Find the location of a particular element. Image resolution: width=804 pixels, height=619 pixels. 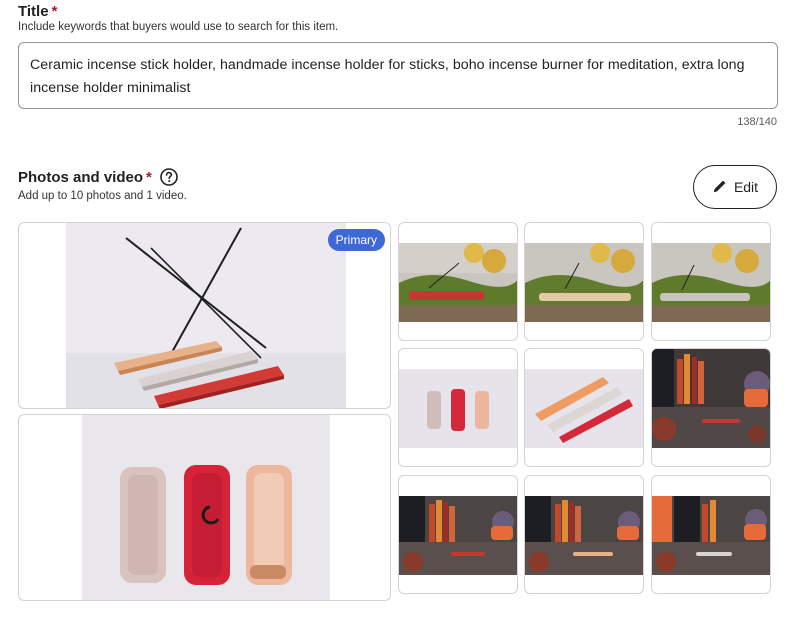

edit-button-label: Edit is located at coordinates (746, 187).